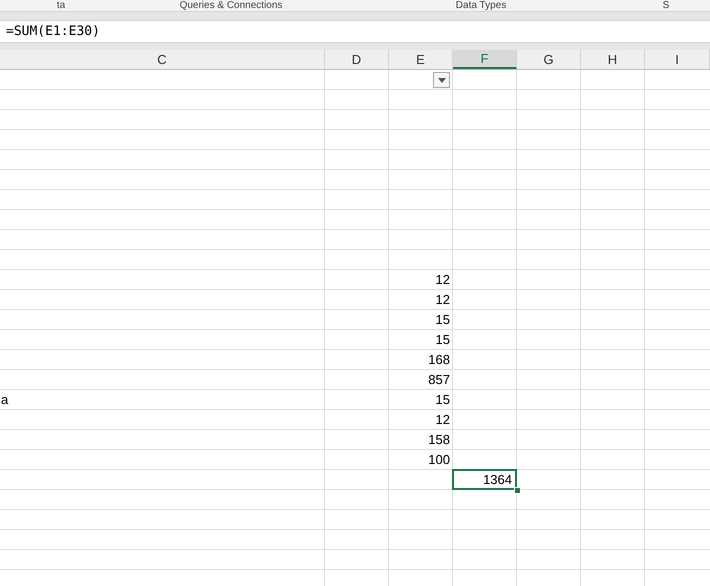  What do you see at coordinates (481, 5) in the screenshot?
I see `ribbon-group-label: Data Types` at bounding box center [481, 5].